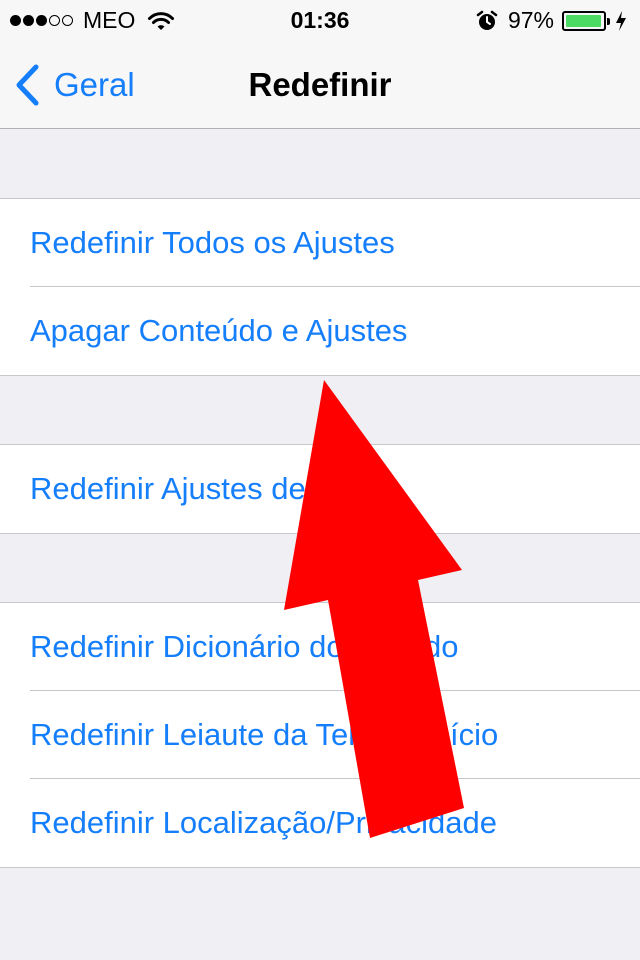  What do you see at coordinates (320, 647) in the screenshot?
I see `reset-keyboard-dictionary-button: Redefinir Dicionário do Teclado` at bounding box center [320, 647].